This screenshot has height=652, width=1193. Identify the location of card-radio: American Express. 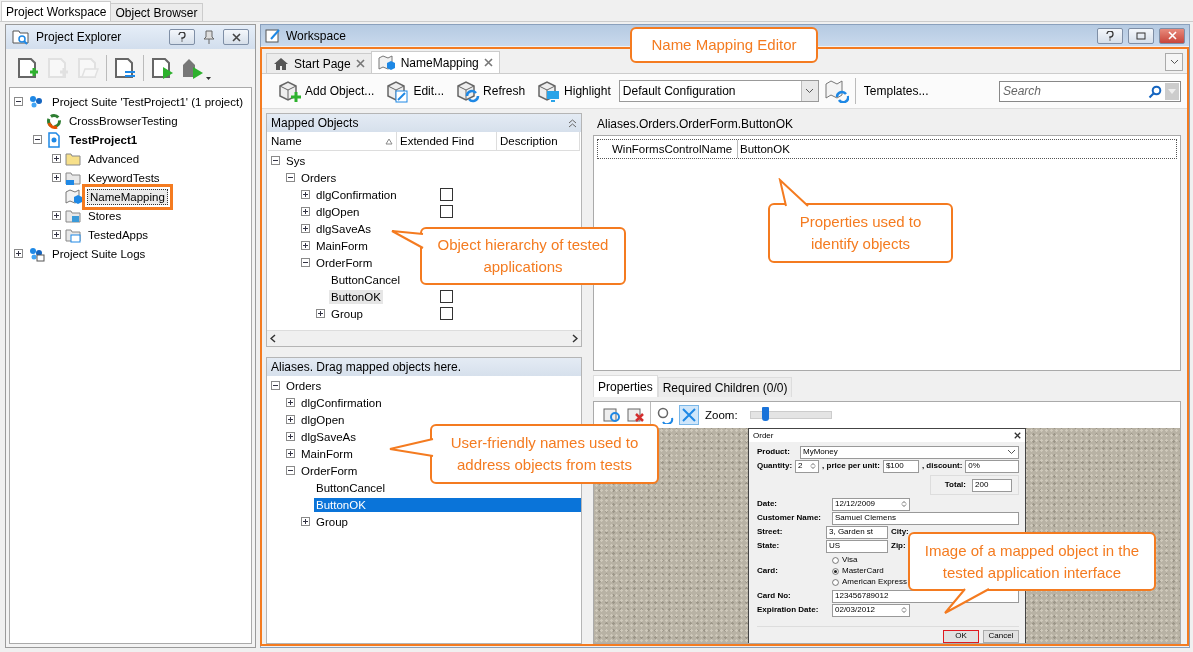
(869, 582).